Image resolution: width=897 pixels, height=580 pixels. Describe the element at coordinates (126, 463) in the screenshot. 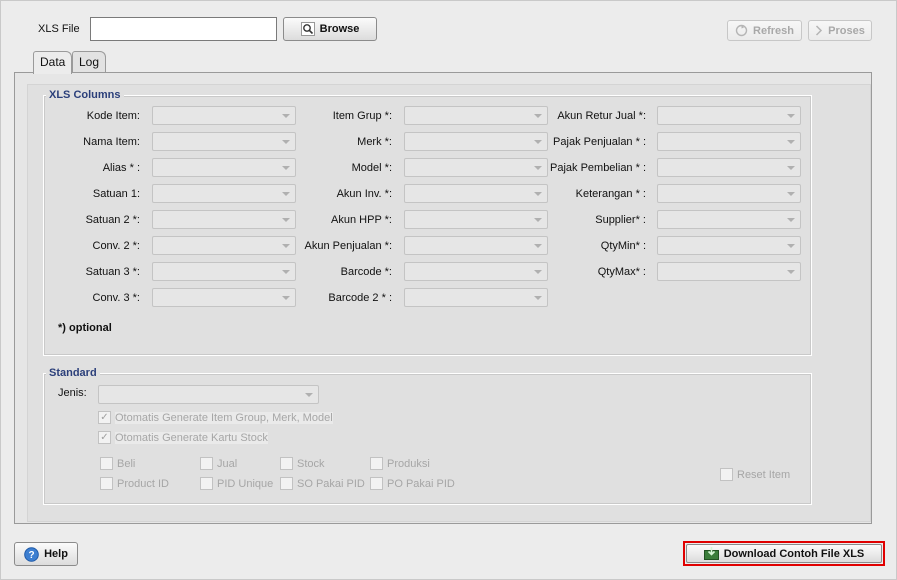

I see `beli-label: Beli` at that location.